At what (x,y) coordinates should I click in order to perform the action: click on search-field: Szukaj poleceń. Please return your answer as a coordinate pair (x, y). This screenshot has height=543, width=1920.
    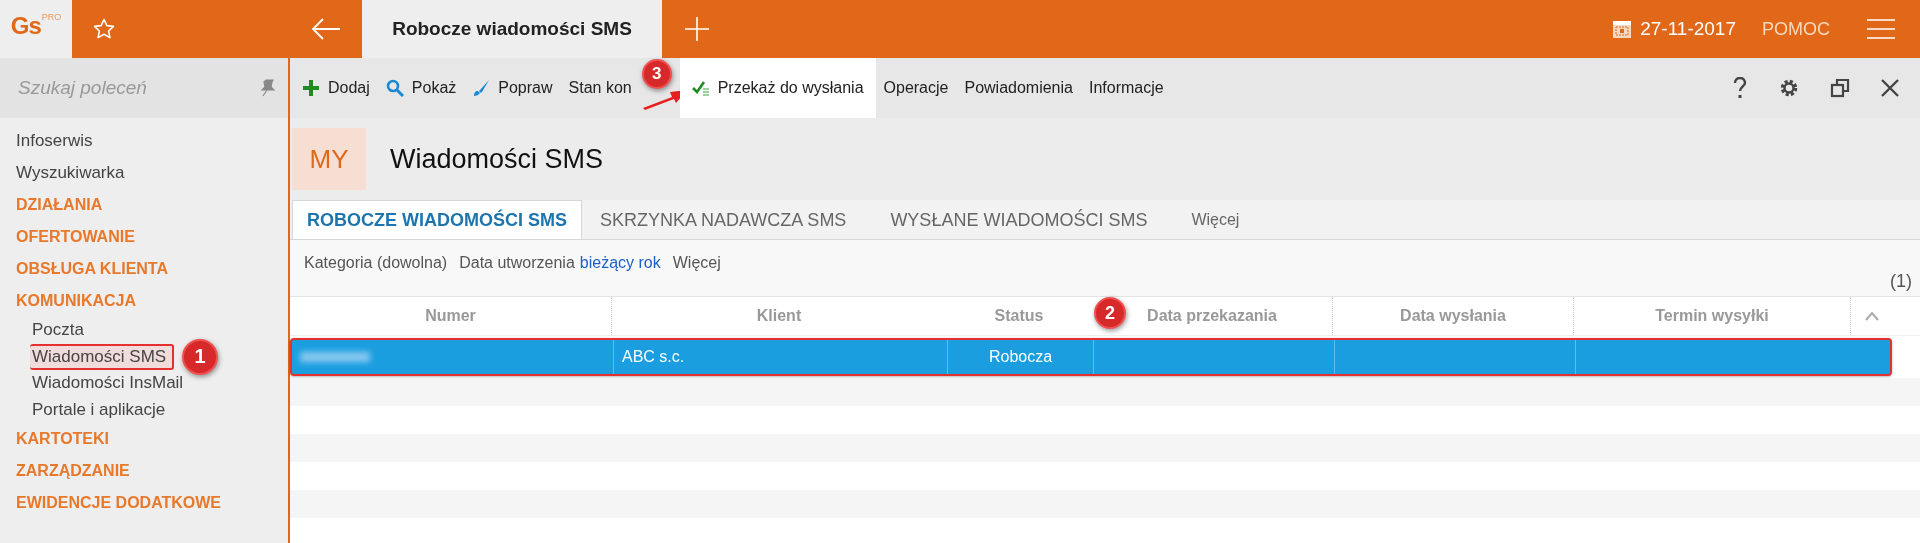
    Looking at the image, I should click on (144, 88).